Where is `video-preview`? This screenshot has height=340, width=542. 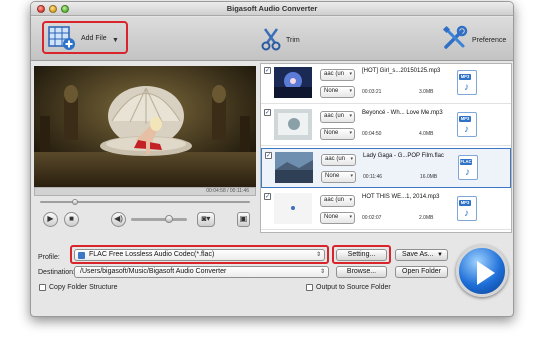 video-preview is located at coordinates (145, 126).